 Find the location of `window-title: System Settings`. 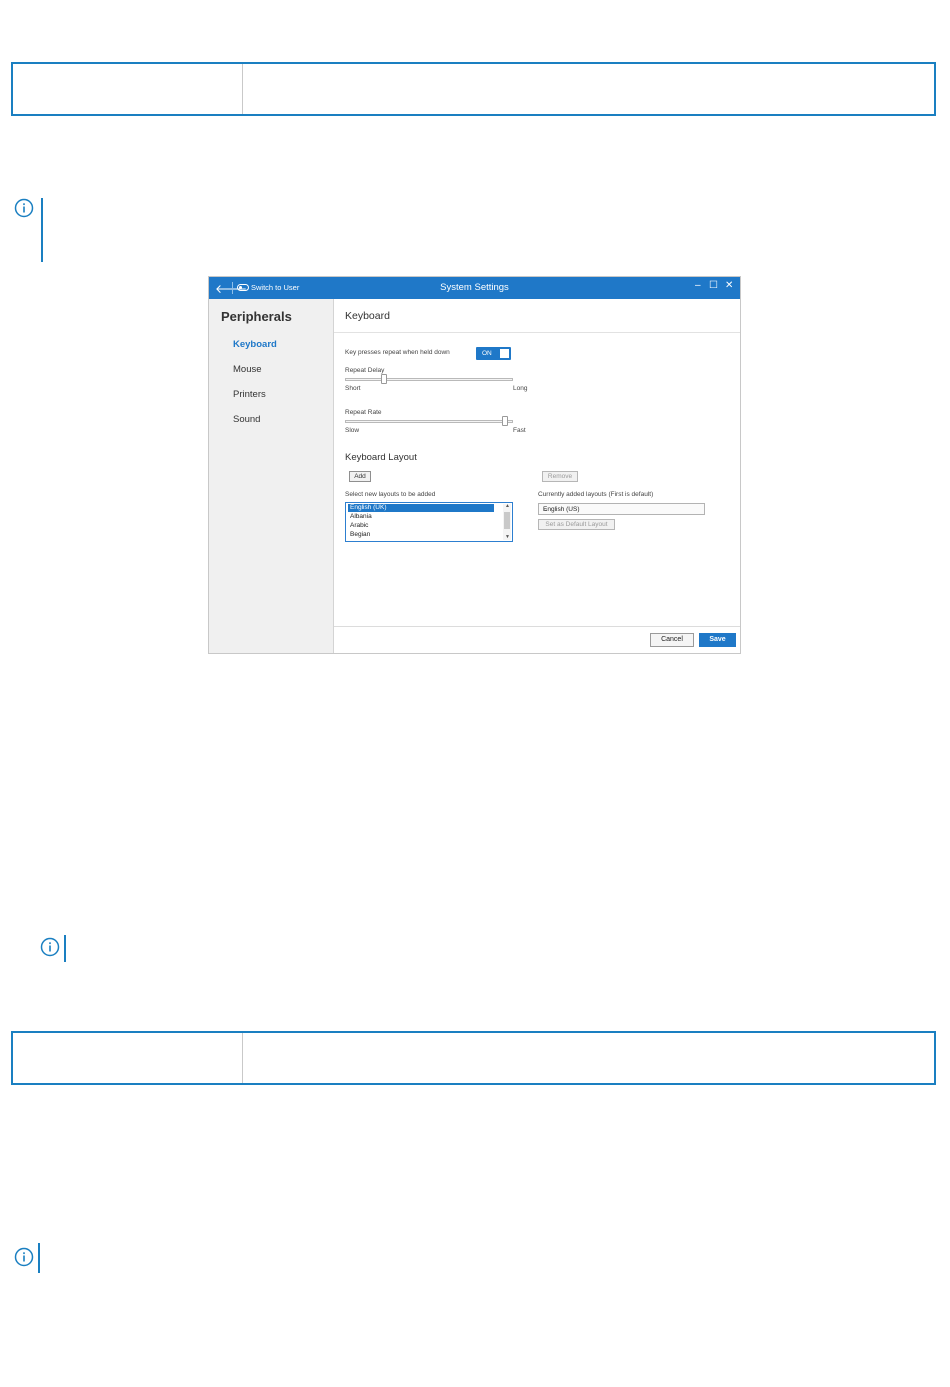

window-title: System Settings is located at coordinates (474, 287).